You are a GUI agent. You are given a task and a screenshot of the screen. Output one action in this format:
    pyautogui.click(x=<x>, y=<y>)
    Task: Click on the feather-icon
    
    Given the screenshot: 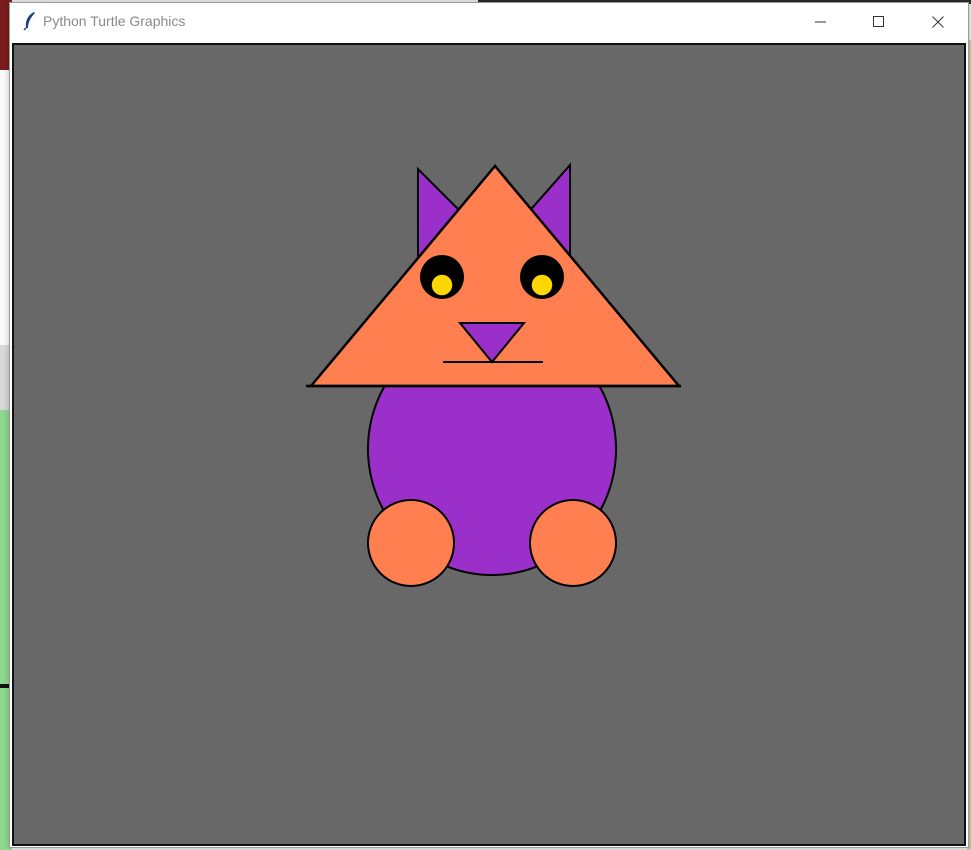 What is the action you would take?
    pyautogui.click(x=29, y=21)
    